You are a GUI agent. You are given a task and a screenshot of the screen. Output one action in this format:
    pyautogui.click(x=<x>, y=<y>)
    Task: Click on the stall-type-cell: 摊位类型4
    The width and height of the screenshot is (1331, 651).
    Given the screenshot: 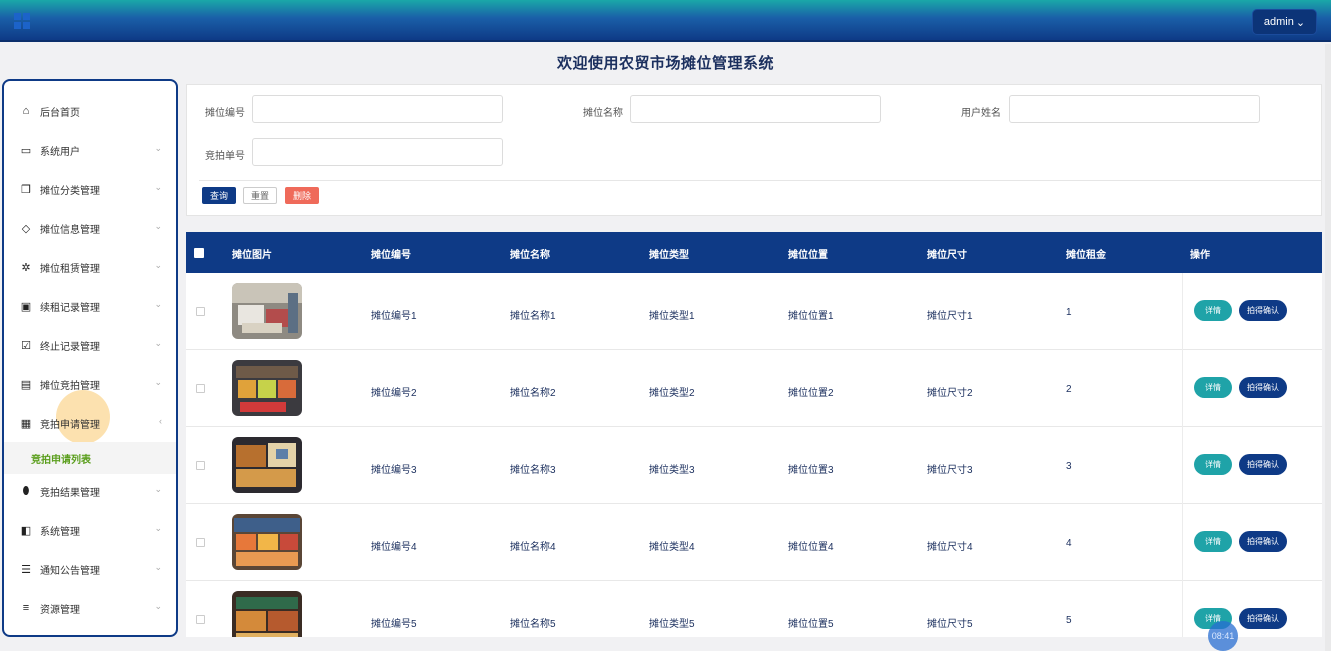 What is the action you would take?
    pyautogui.click(x=672, y=547)
    